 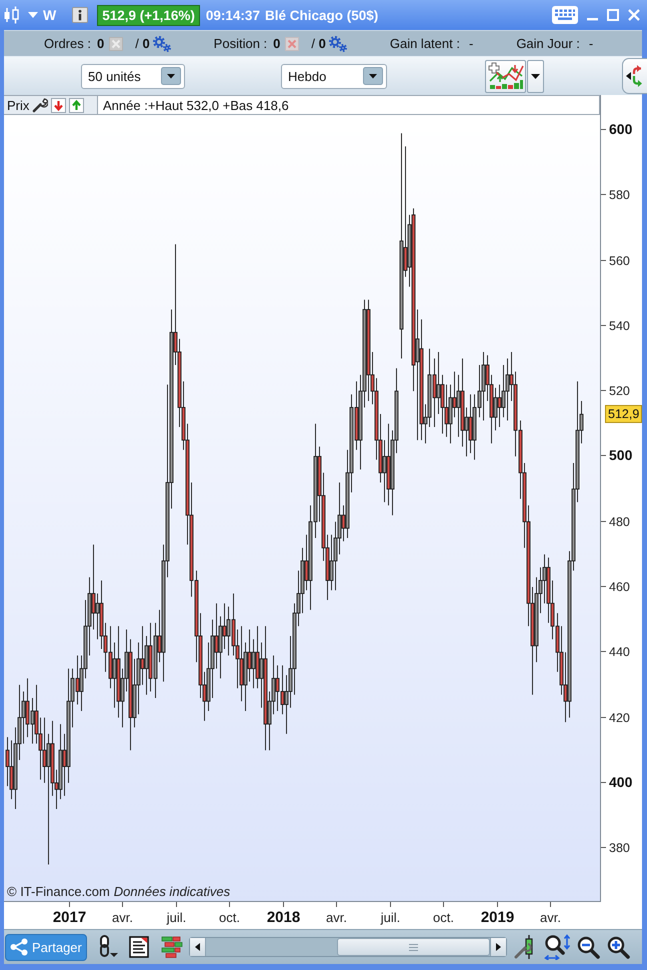 I want to click on price-change-badge: 512,9 (+1,16%), so click(x=148, y=15).